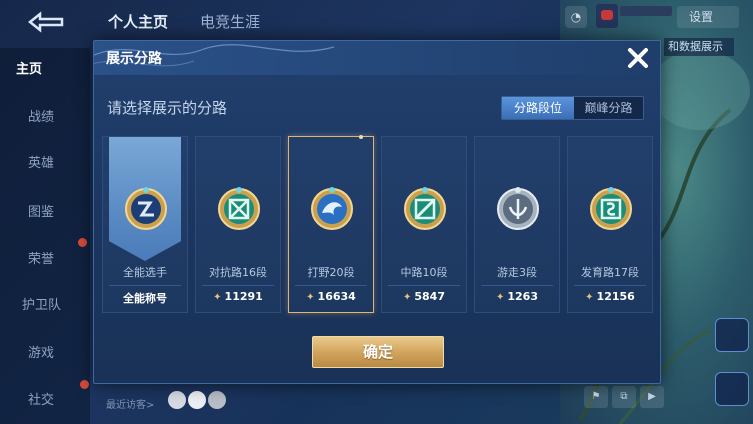 This screenshot has height=424, width=753. I want to click on lane-card-mid: 中路10段 ✦ 5847, so click(424, 224).